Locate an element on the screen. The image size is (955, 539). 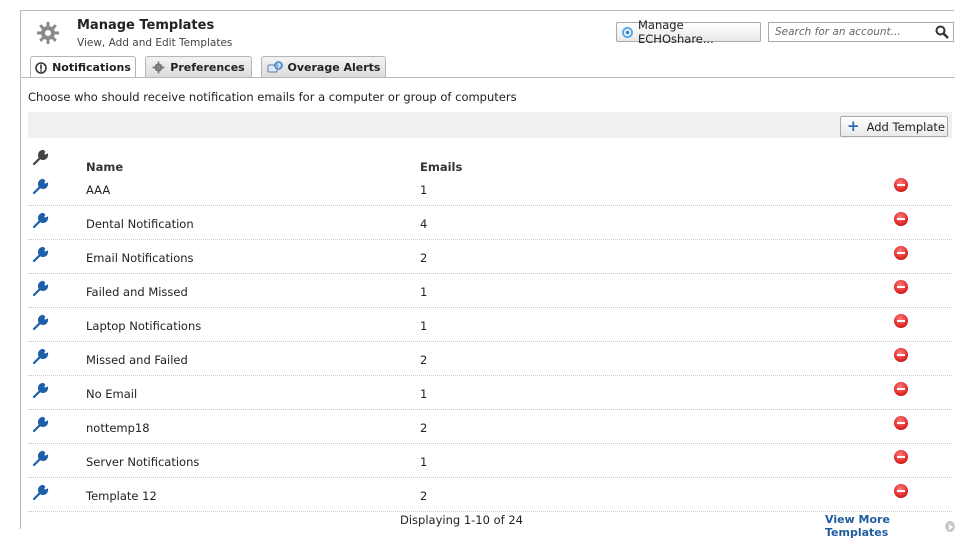
account-search is located at coordinates (861, 32).